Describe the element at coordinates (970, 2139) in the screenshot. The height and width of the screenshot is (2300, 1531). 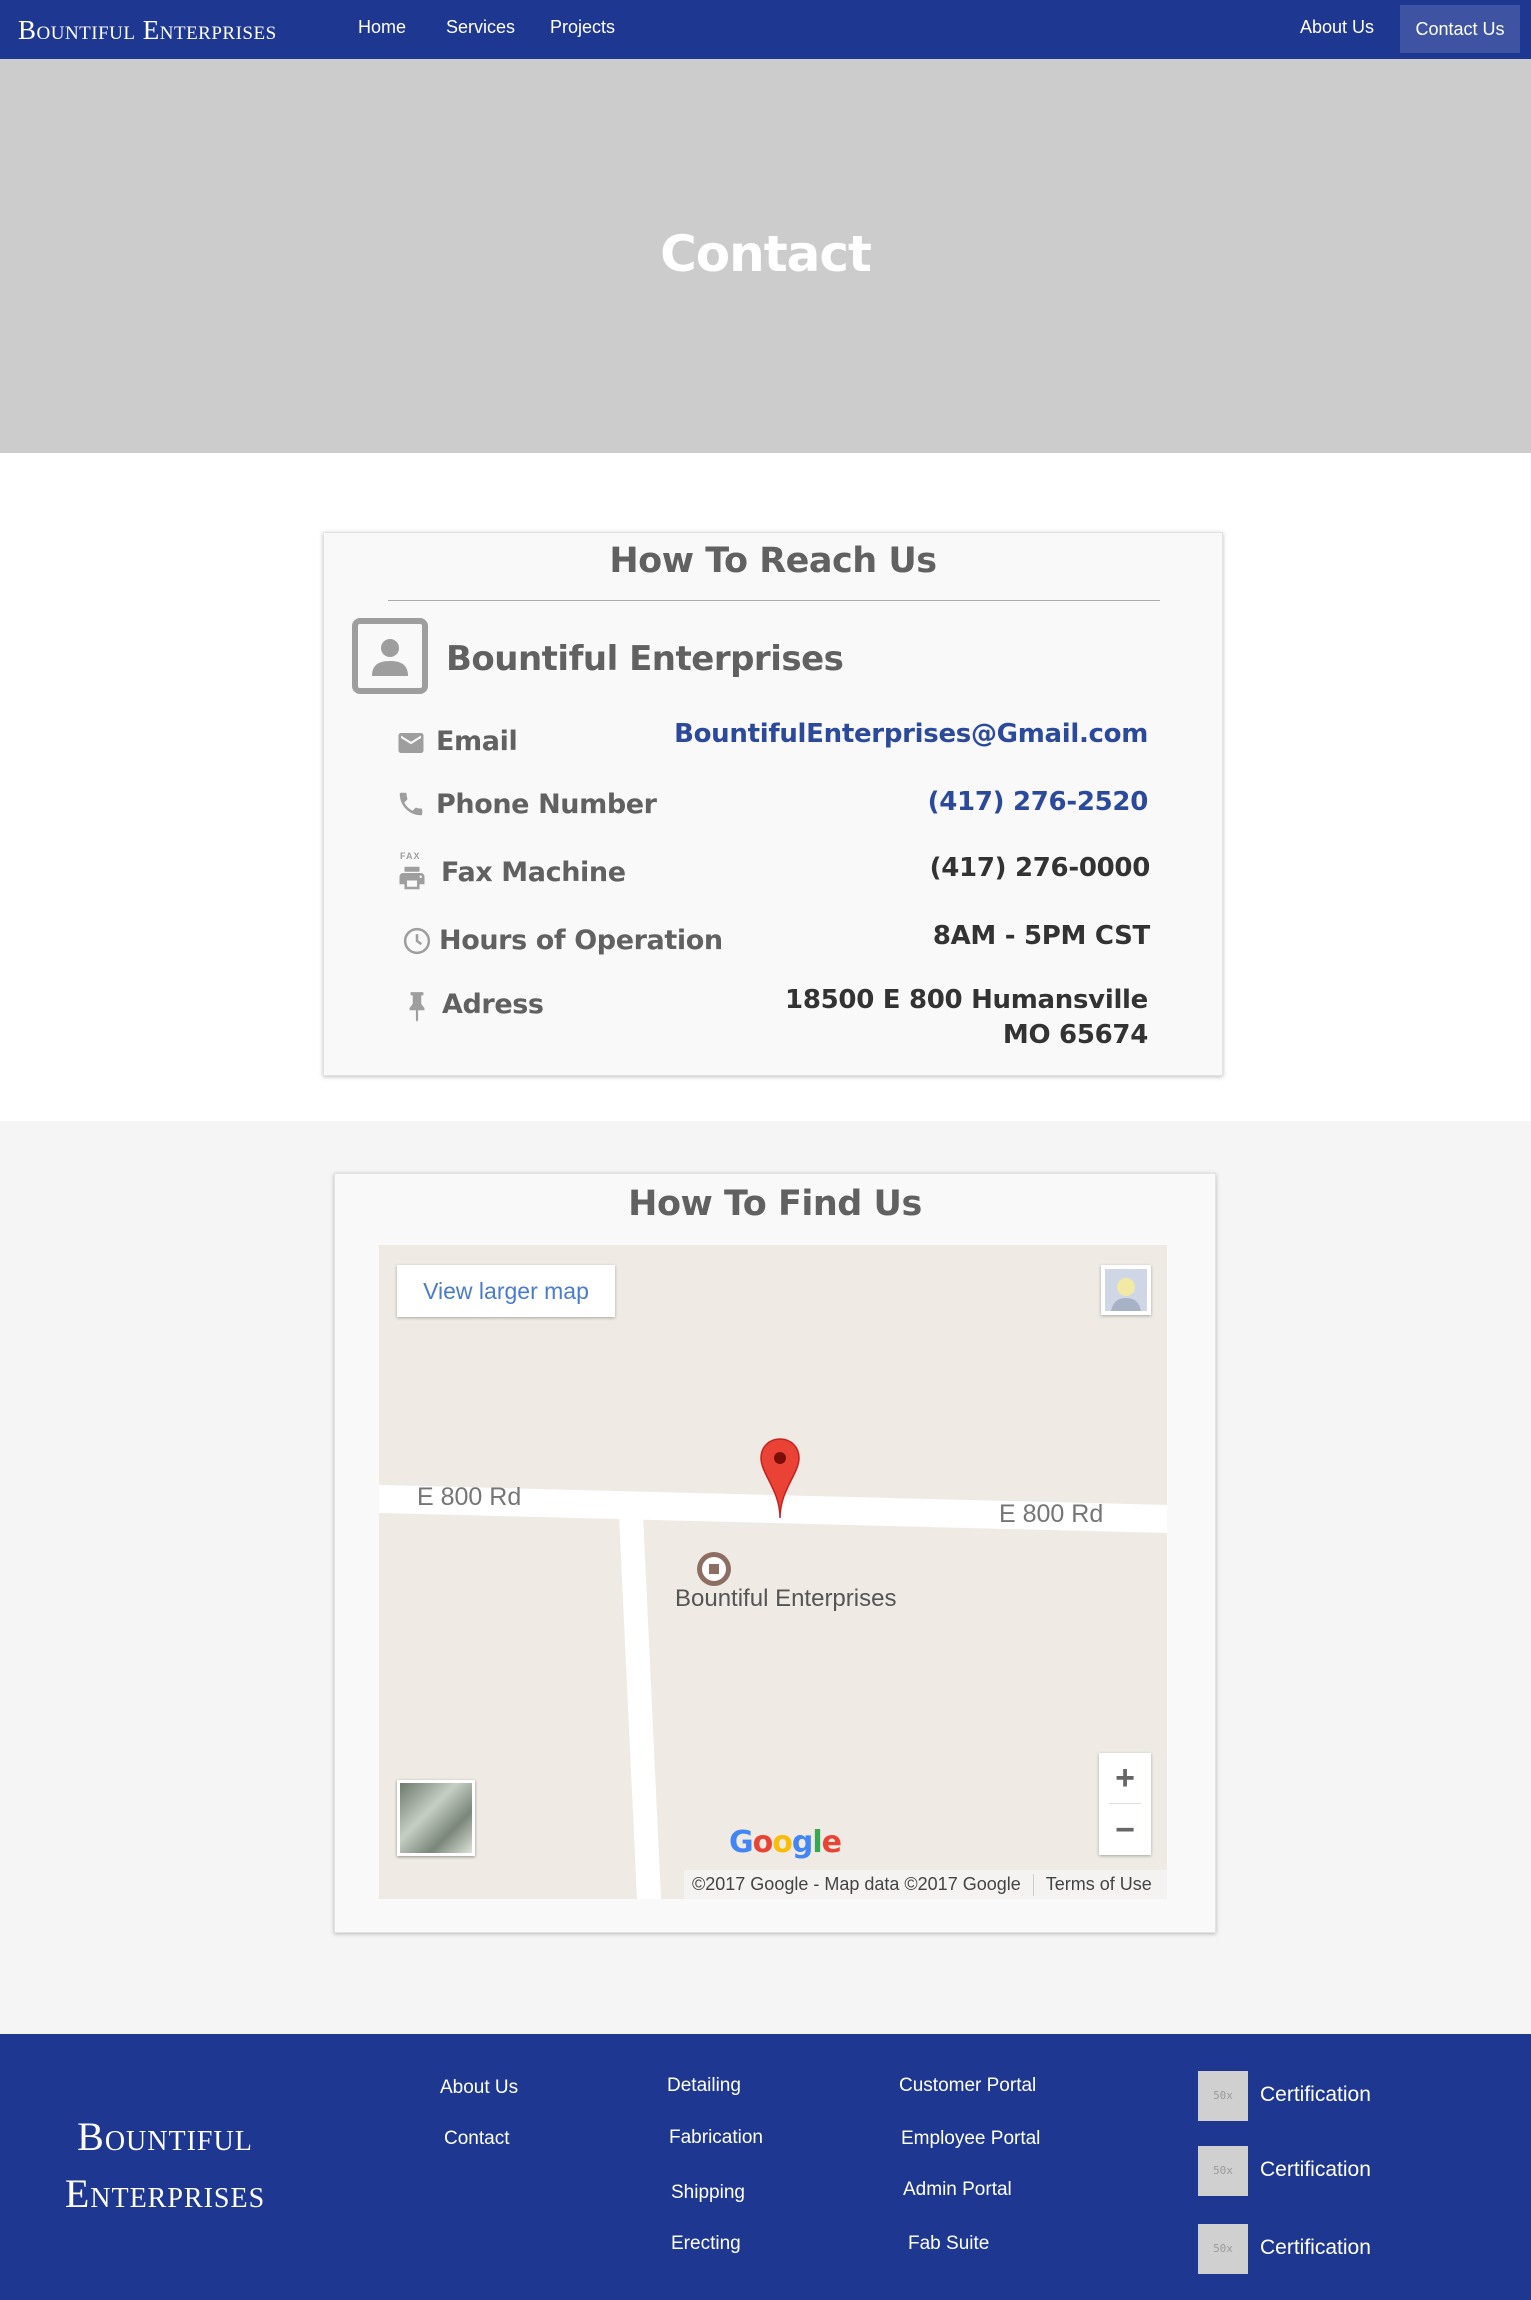
I see `footer-employee-portal: Employee Portal` at that location.